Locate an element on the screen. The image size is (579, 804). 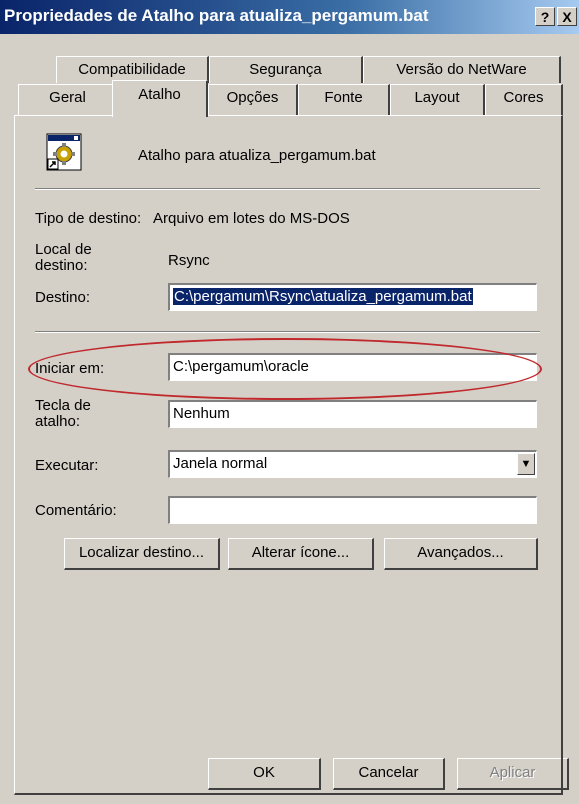
close-button: X is located at coordinates (567, 16).